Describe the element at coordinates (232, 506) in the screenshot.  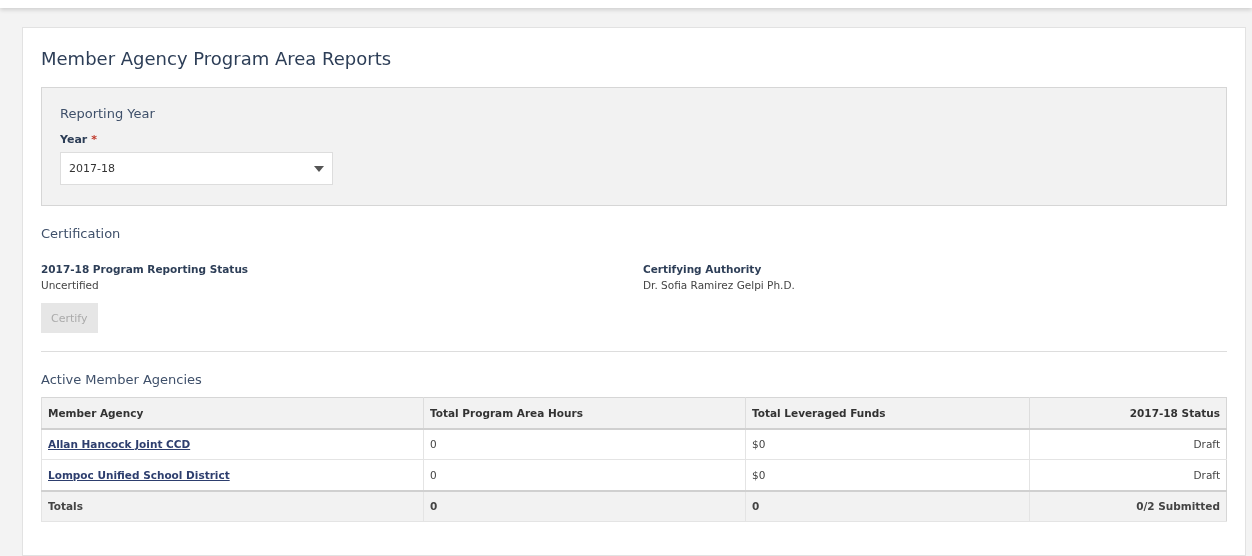
I see `table-cell: Totals` at that location.